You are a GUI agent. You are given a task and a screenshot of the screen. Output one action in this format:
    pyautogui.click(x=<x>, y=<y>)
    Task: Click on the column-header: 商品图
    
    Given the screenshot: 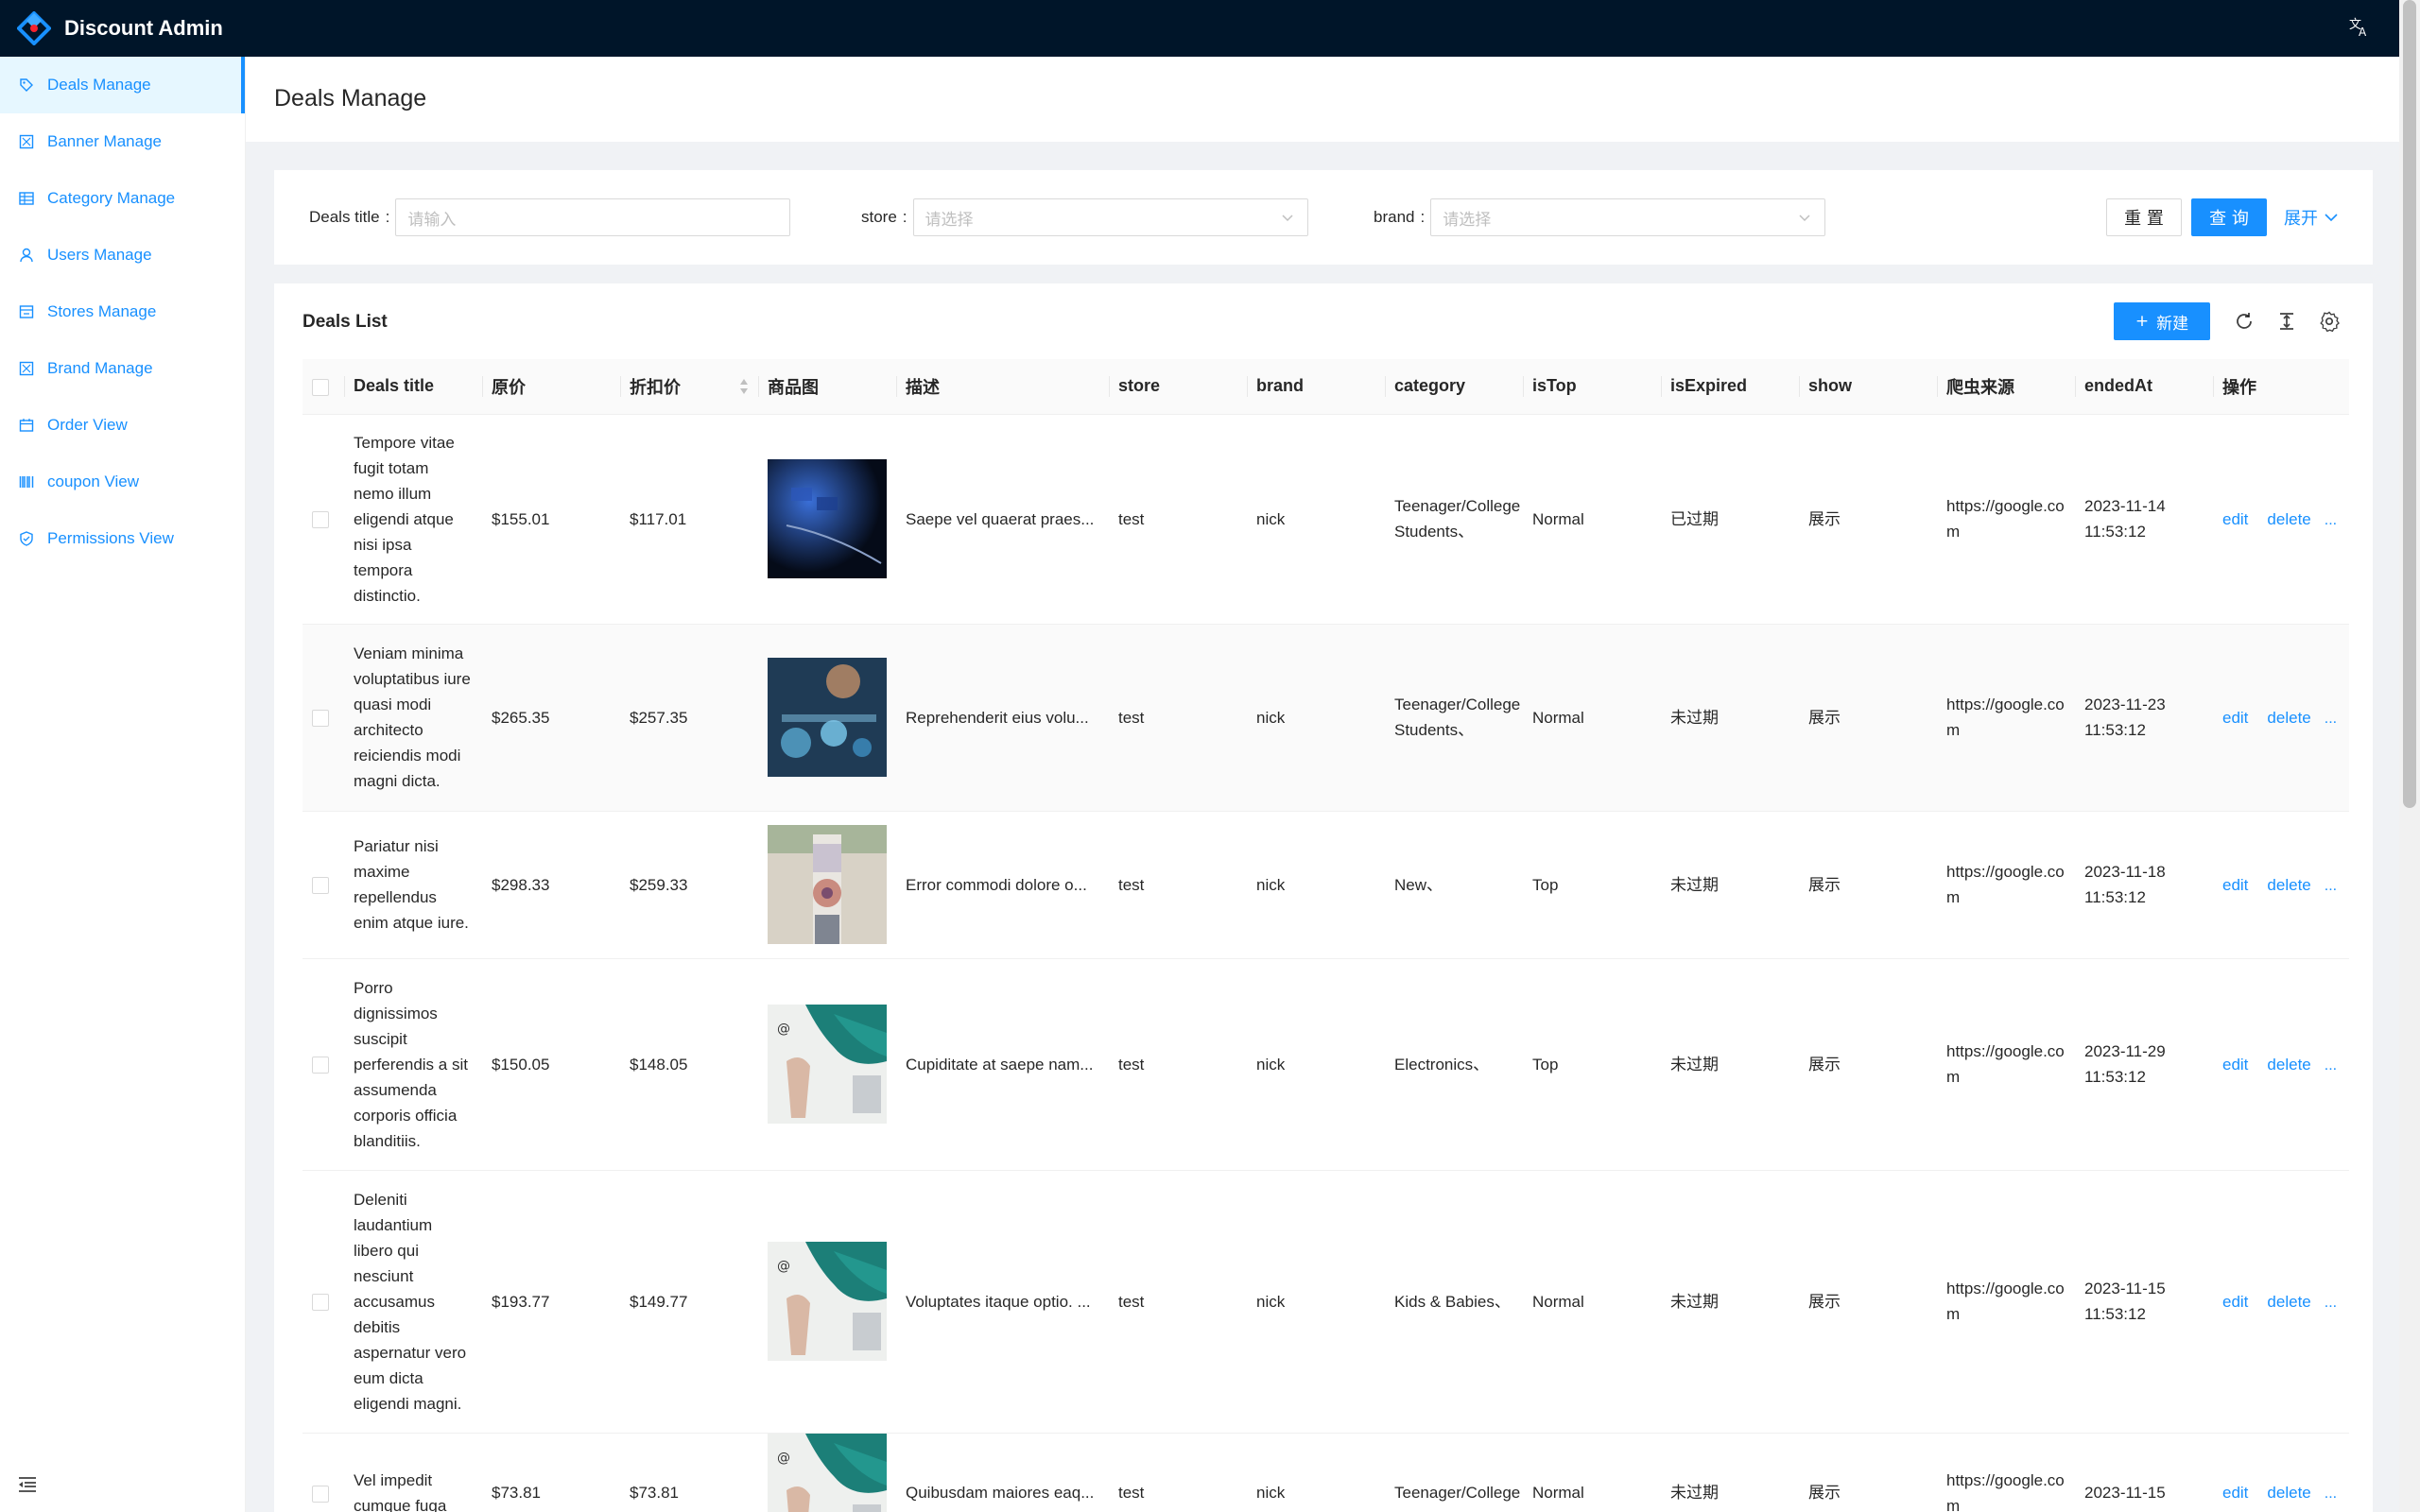 What is the action you would take?
    pyautogui.click(x=827, y=387)
    